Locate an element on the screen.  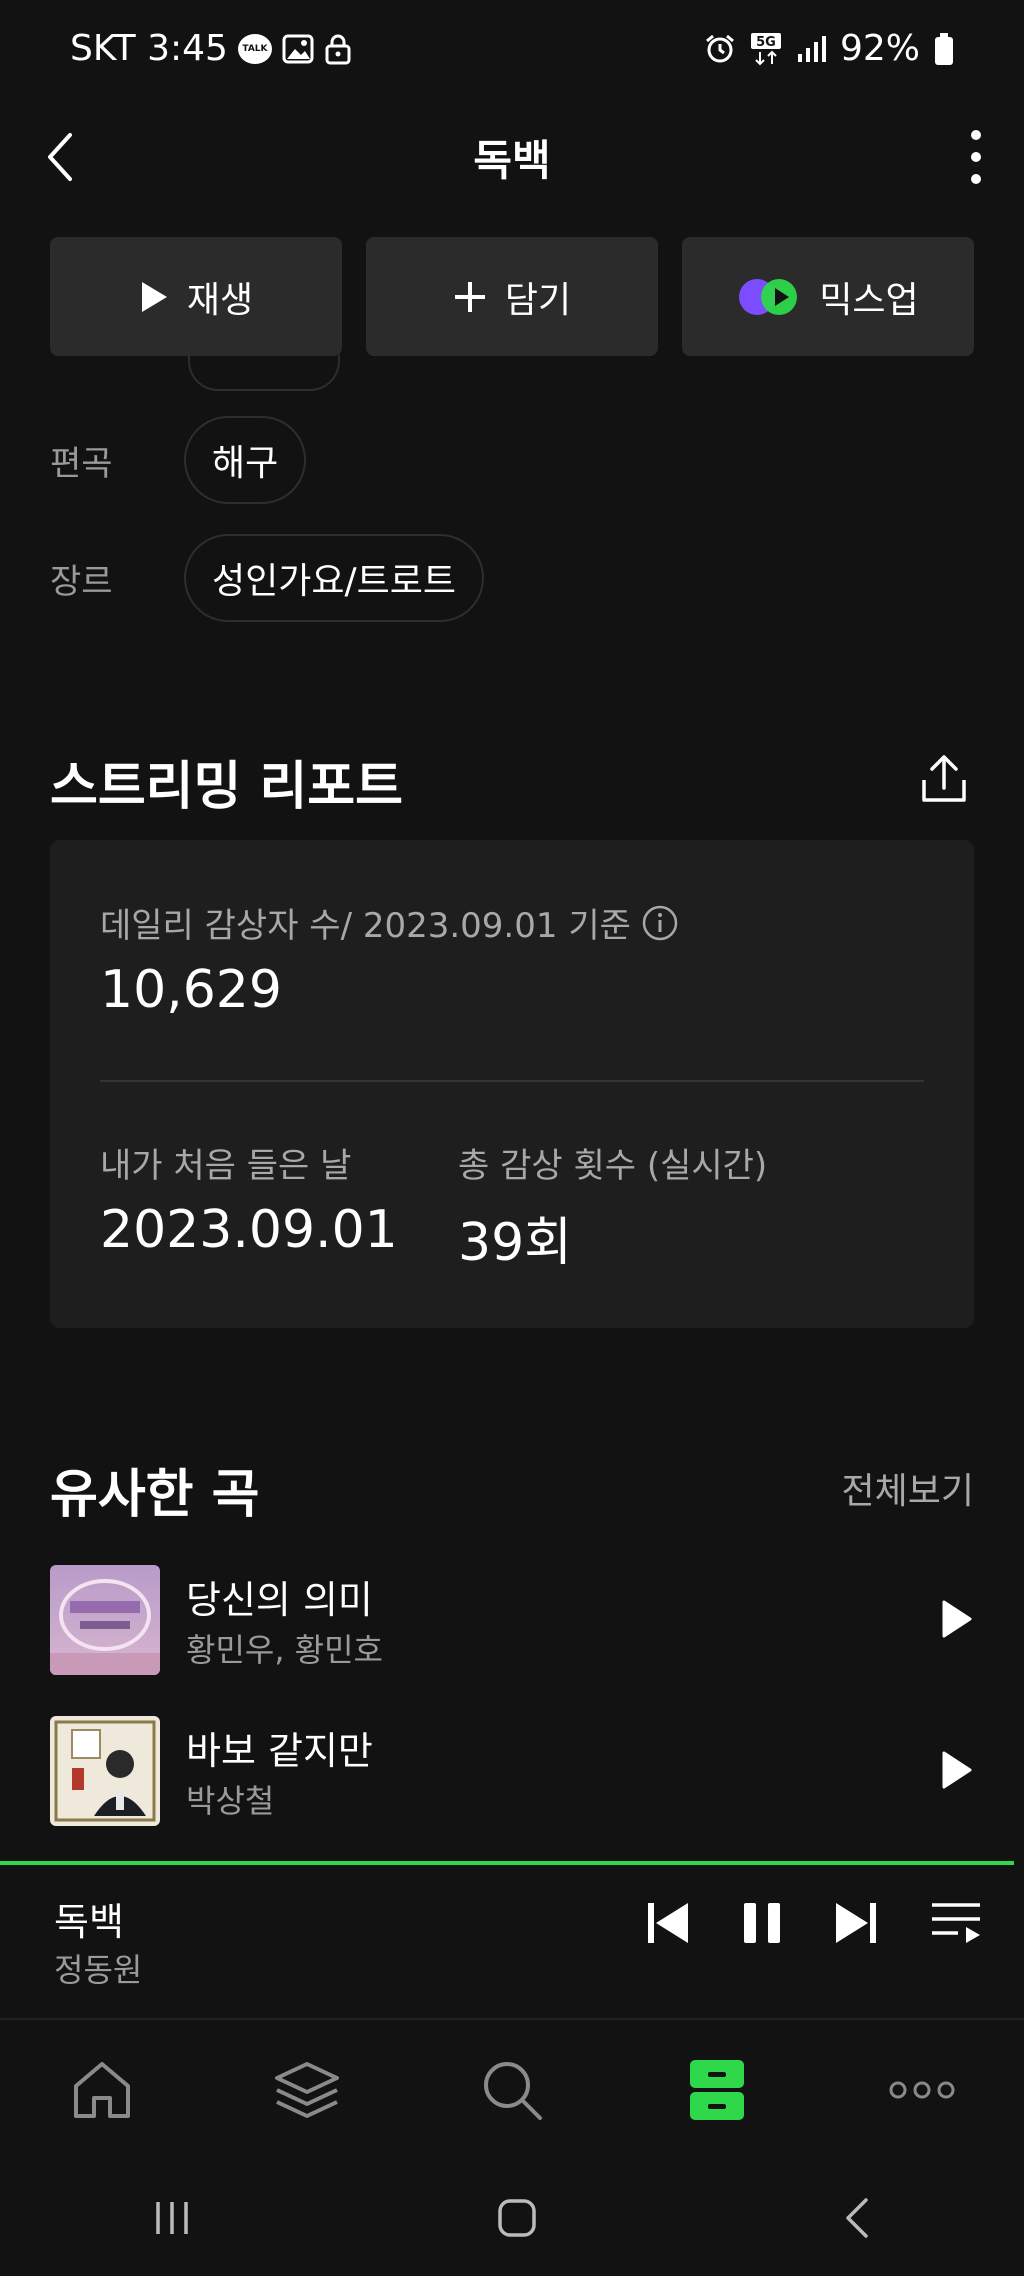
nav-more is located at coordinates (922, 2090).